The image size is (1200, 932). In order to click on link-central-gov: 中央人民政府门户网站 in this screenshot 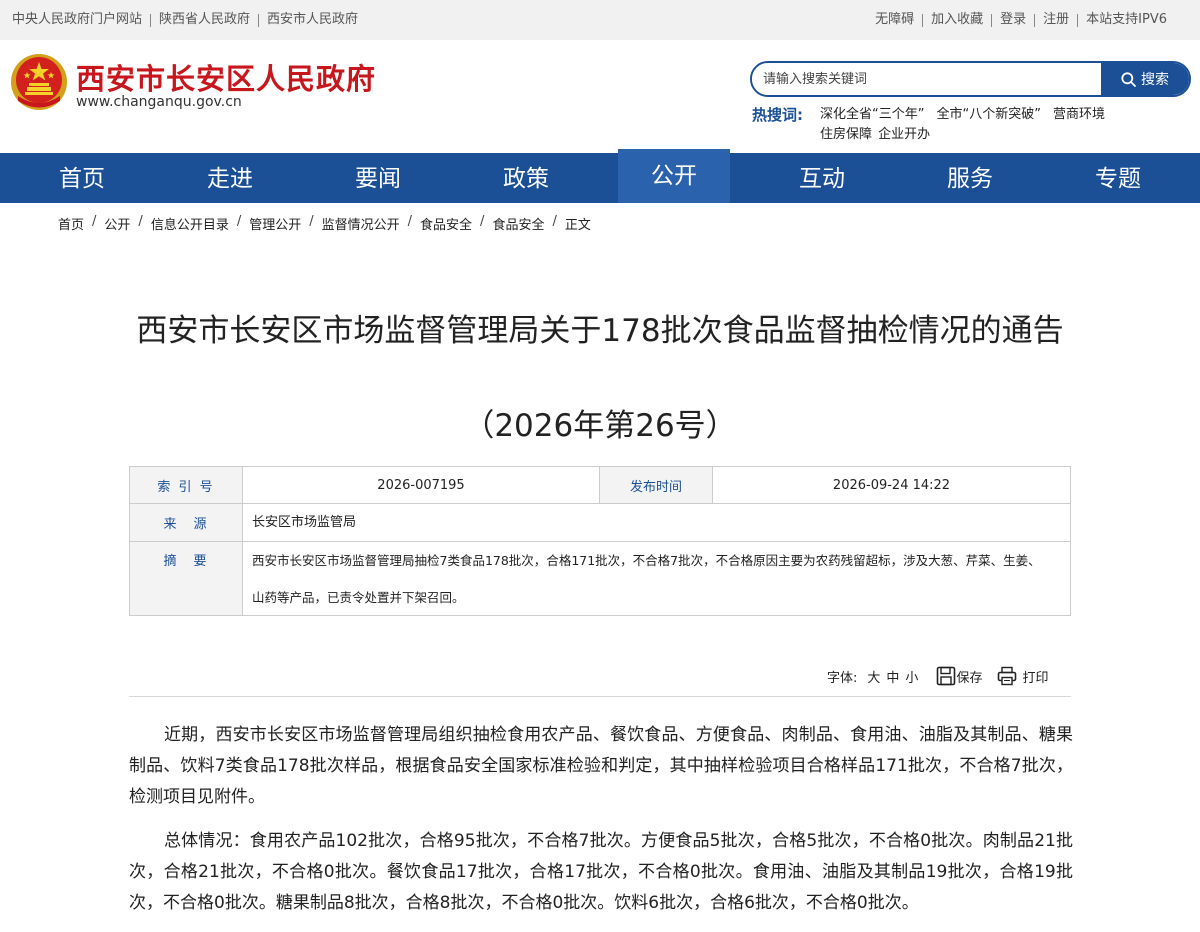, I will do `click(77, 20)`.